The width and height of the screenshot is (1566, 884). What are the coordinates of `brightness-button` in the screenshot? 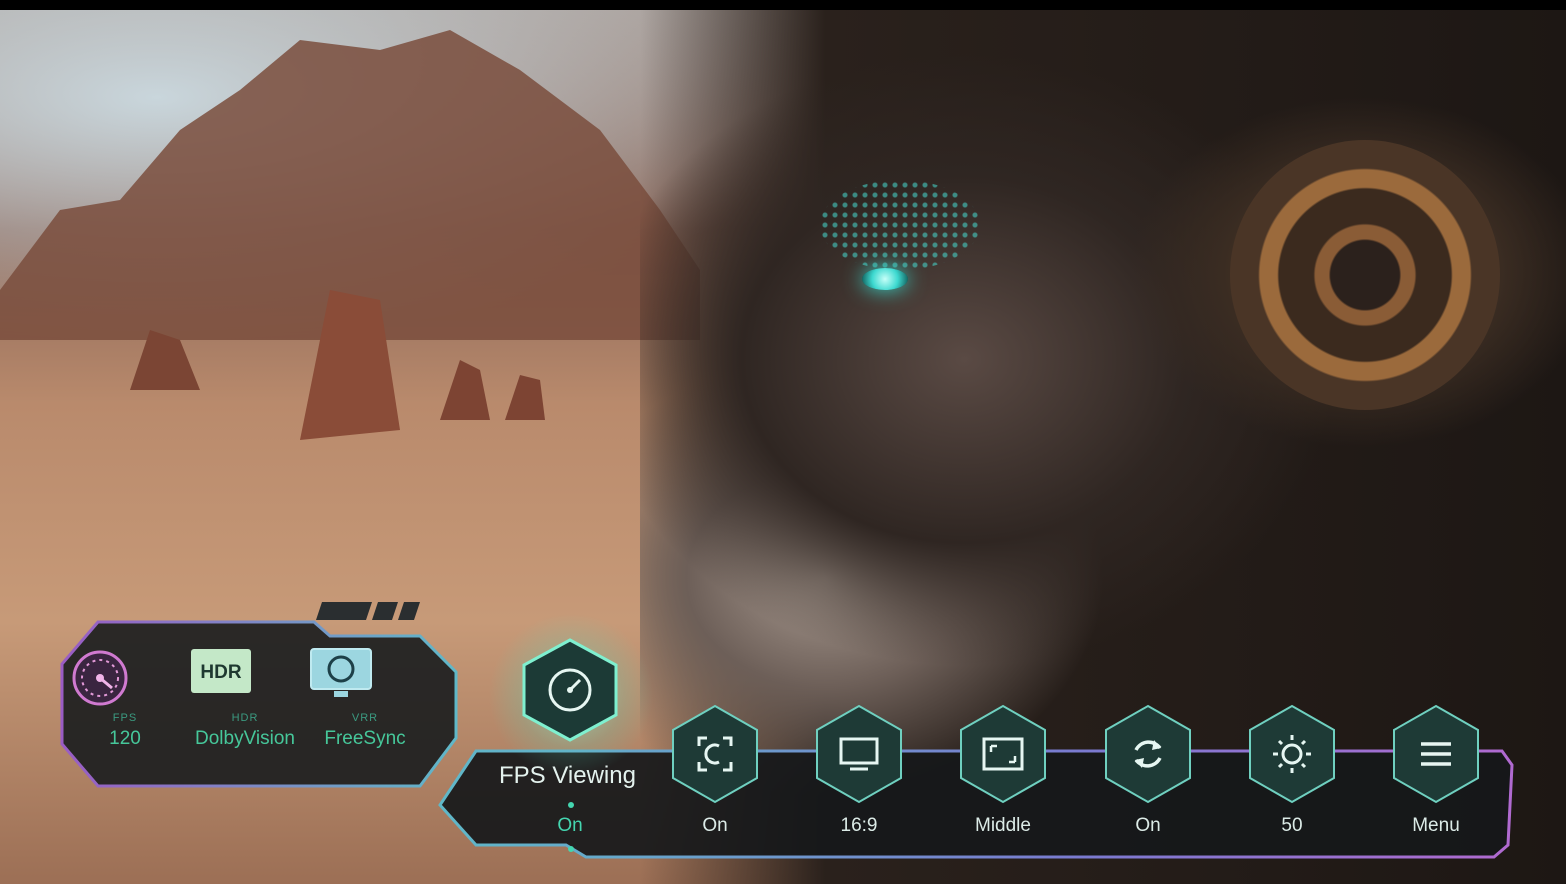 It's located at (1292, 754).